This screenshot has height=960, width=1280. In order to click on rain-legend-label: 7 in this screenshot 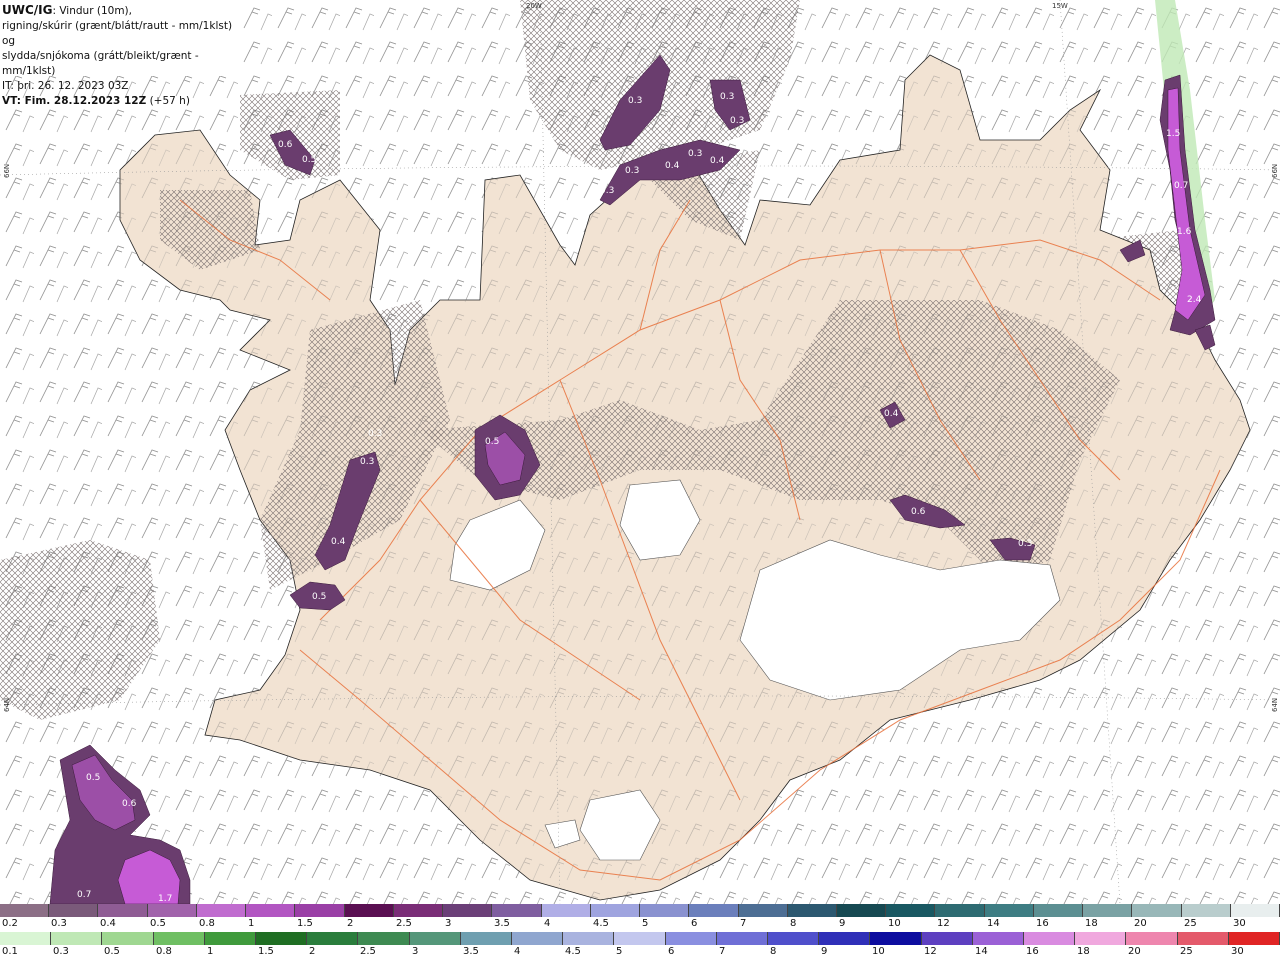, I will do `click(722, 951)`.